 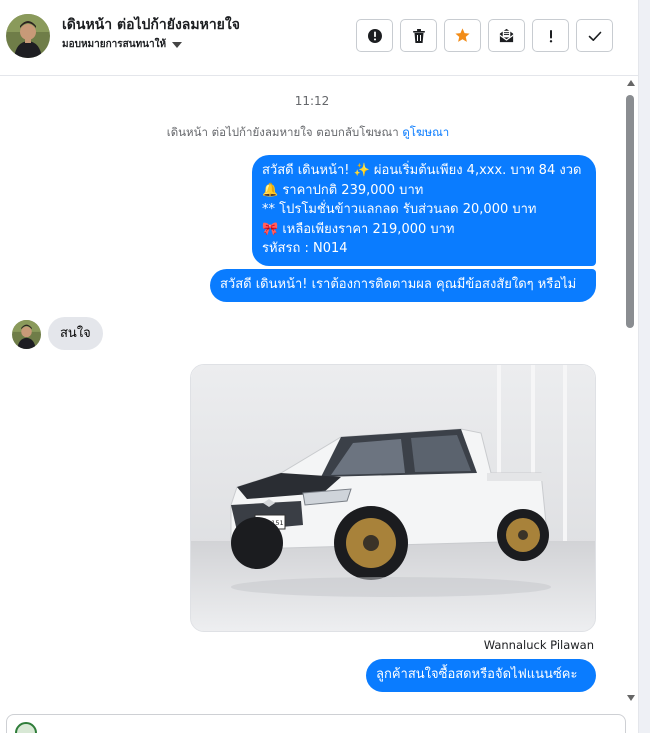 What do you see at coordinates (312, 101) in the screenshot?
I see `message-timestamp: 11:12` at bounding box center [312, 101].